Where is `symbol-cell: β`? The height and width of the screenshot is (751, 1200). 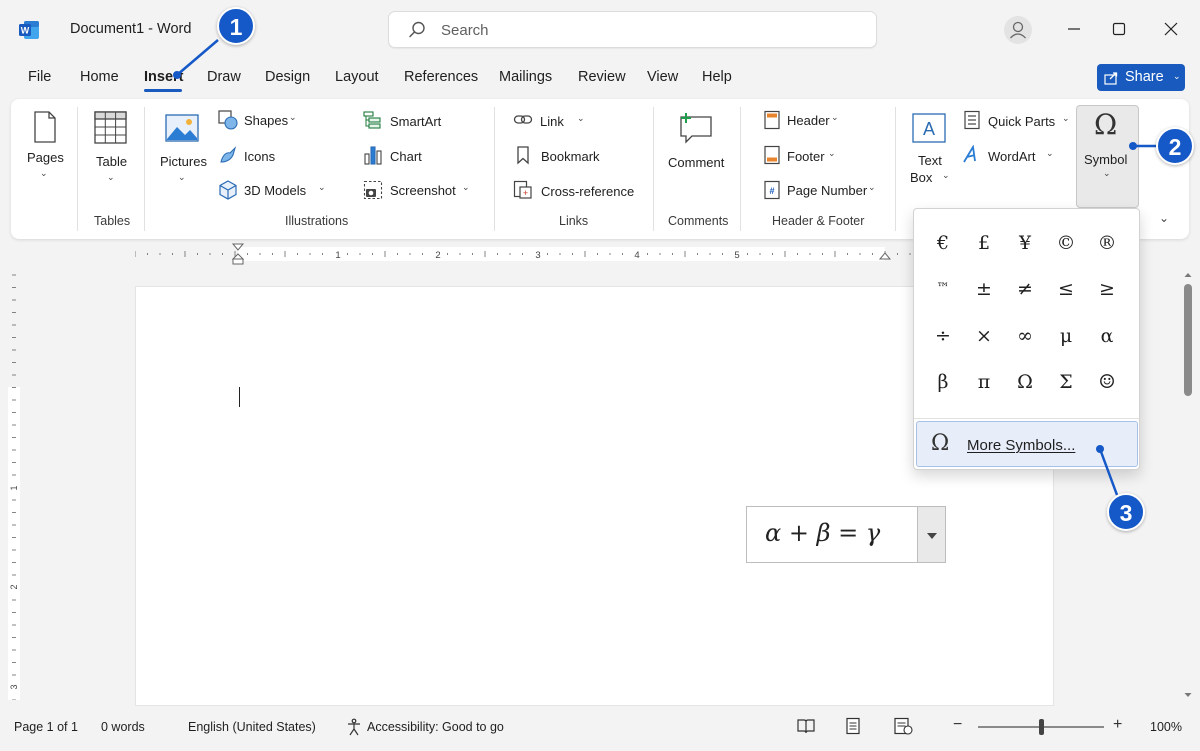 symbol-cell: β is located at coordinates (943, 382).